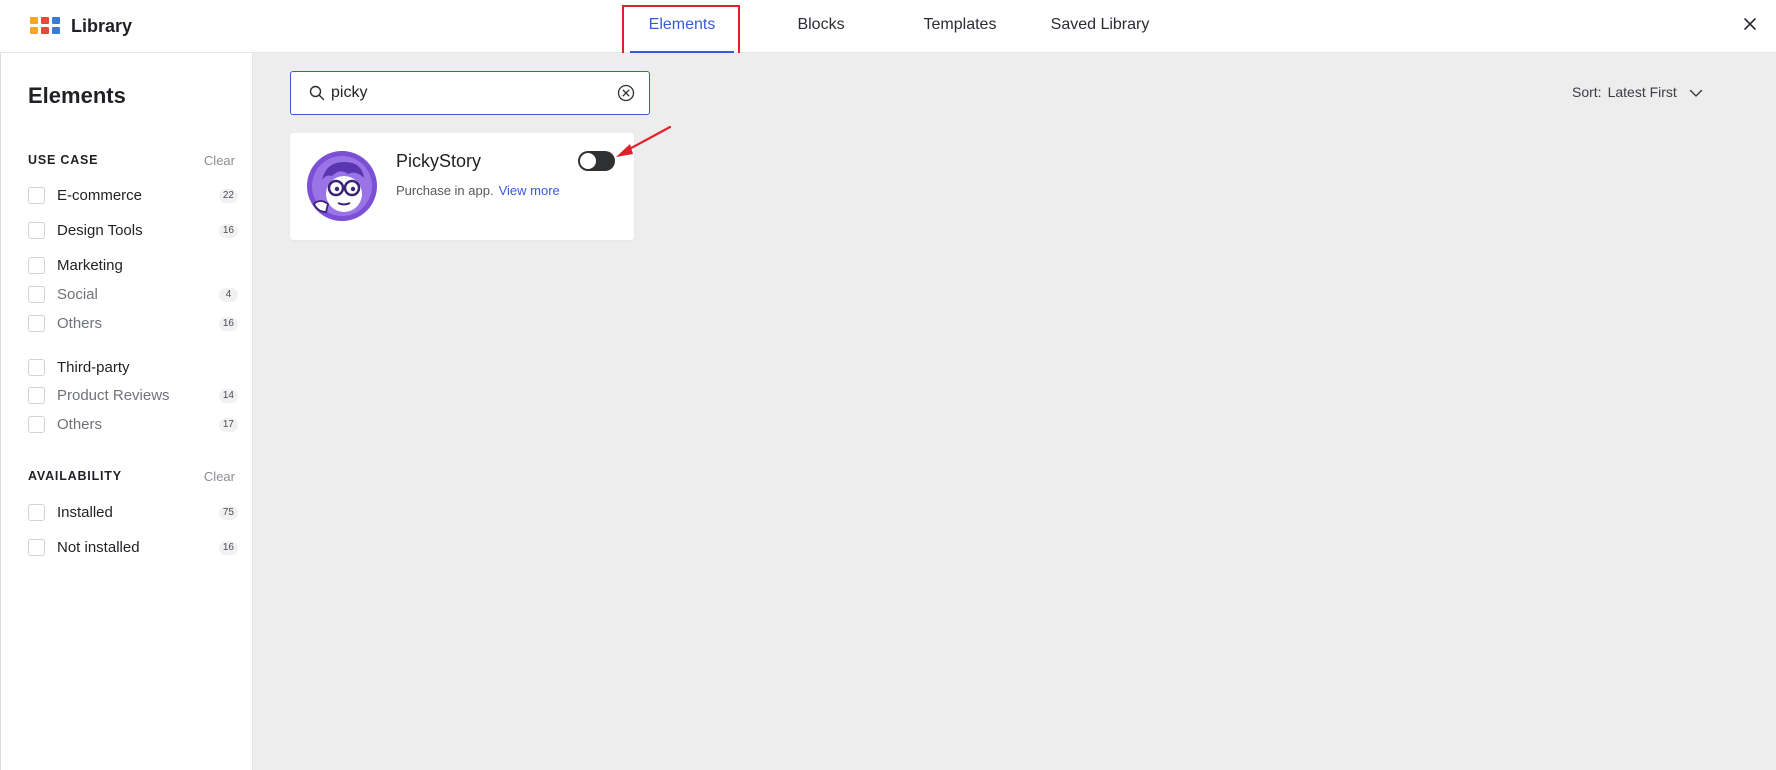 Image resolution: width=1776 pixels, height=770 pixels. I want to click on element-card-pickystory: PickyStory Purchase in app. View more, so click(462, 186).